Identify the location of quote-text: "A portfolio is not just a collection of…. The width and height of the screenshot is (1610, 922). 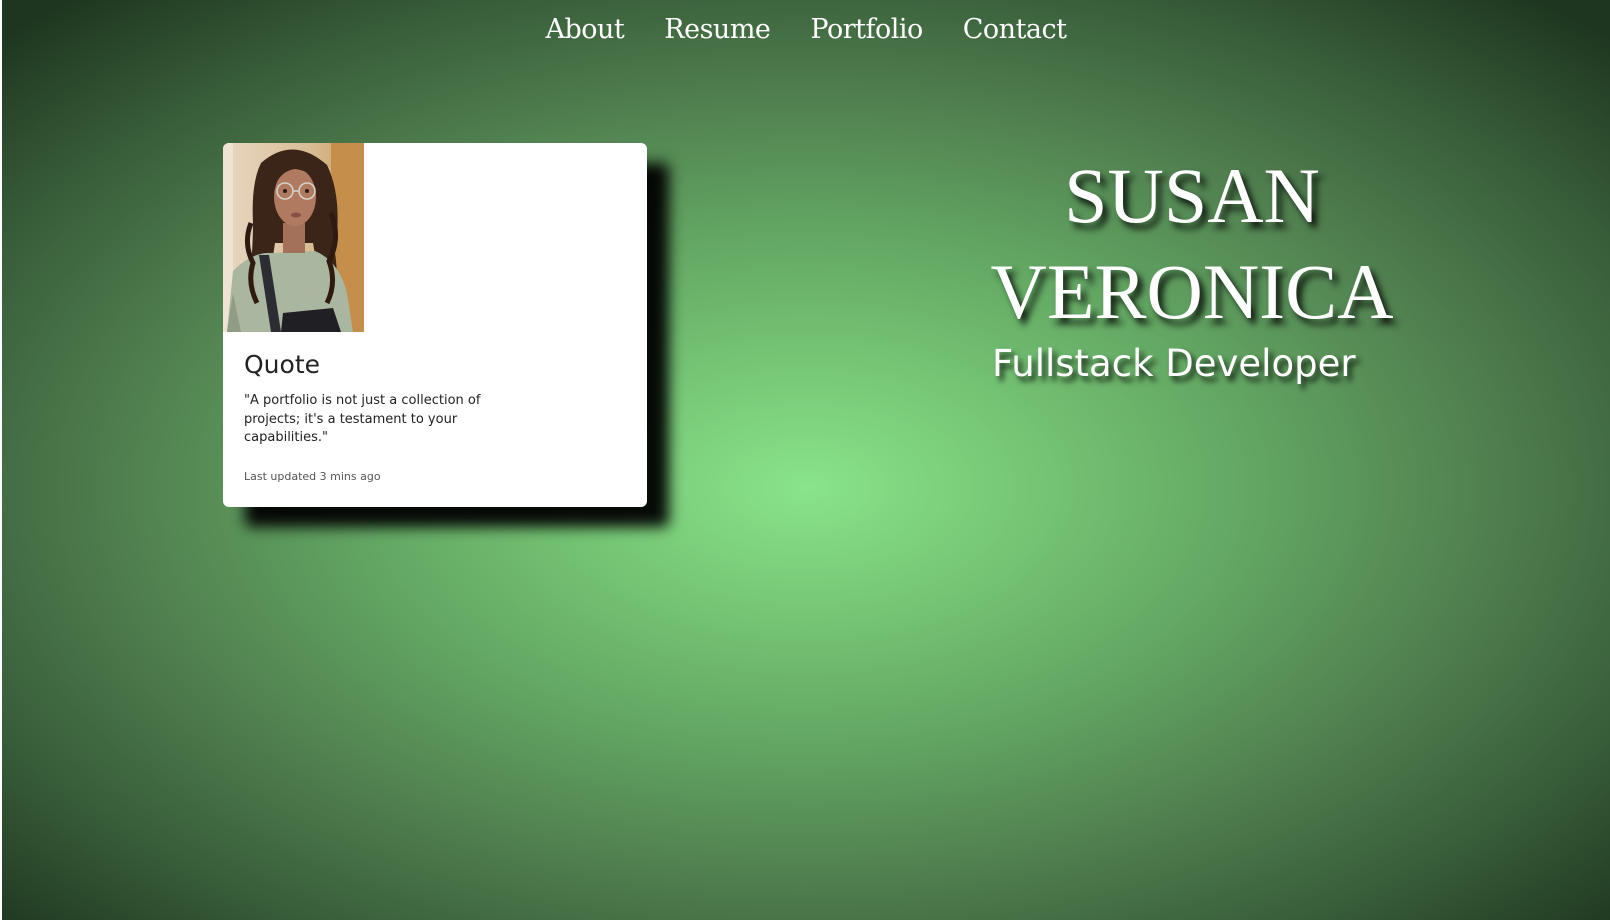
(362, 419).